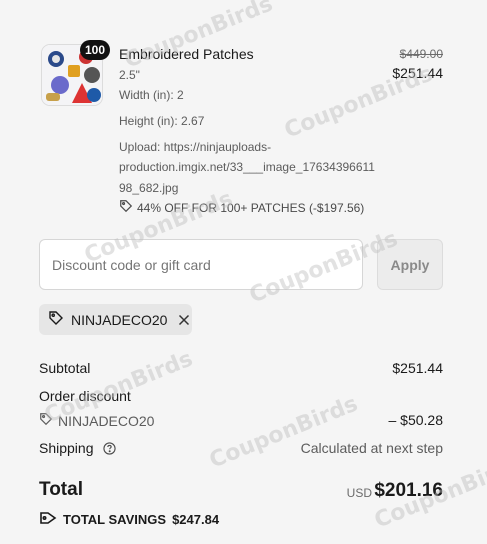 The image size is (487, 544). Describe the element at coordinates (61, 489) in the screenshot. I see `total-label: Total` at that location.